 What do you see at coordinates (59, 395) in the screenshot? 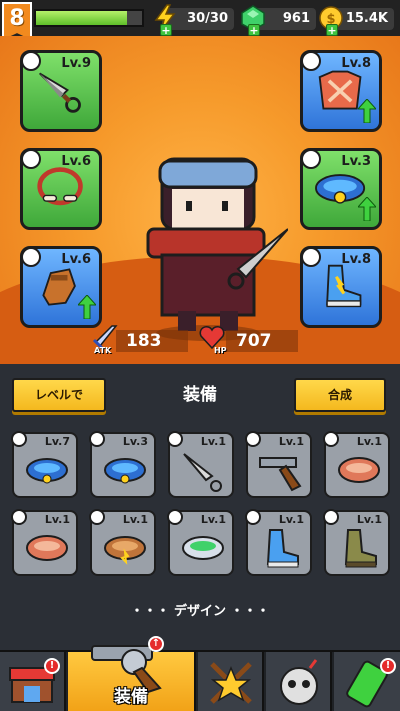
I see `sort-by-level-button: レベルで` at bounding box center [59, 395].